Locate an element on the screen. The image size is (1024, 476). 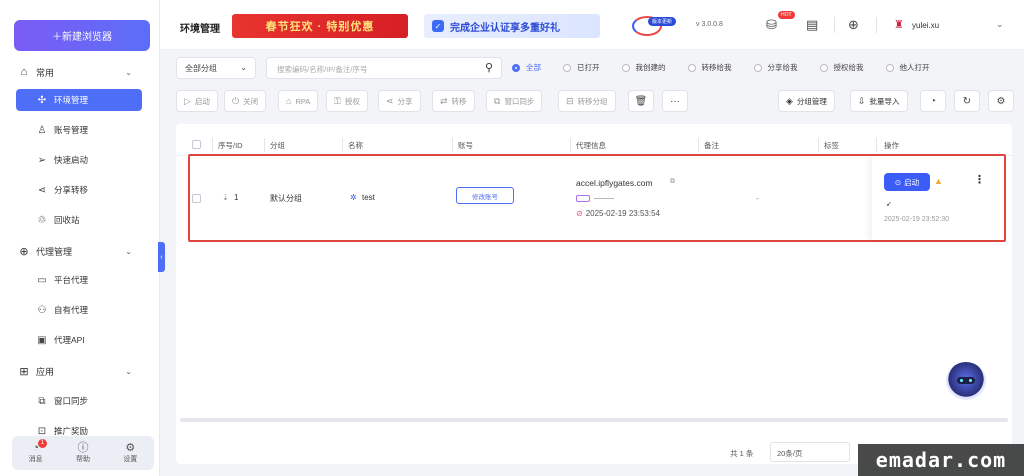
verify-banner: ✓ 完成企业认证享多重好礼 is located at coordinates (512, 26).